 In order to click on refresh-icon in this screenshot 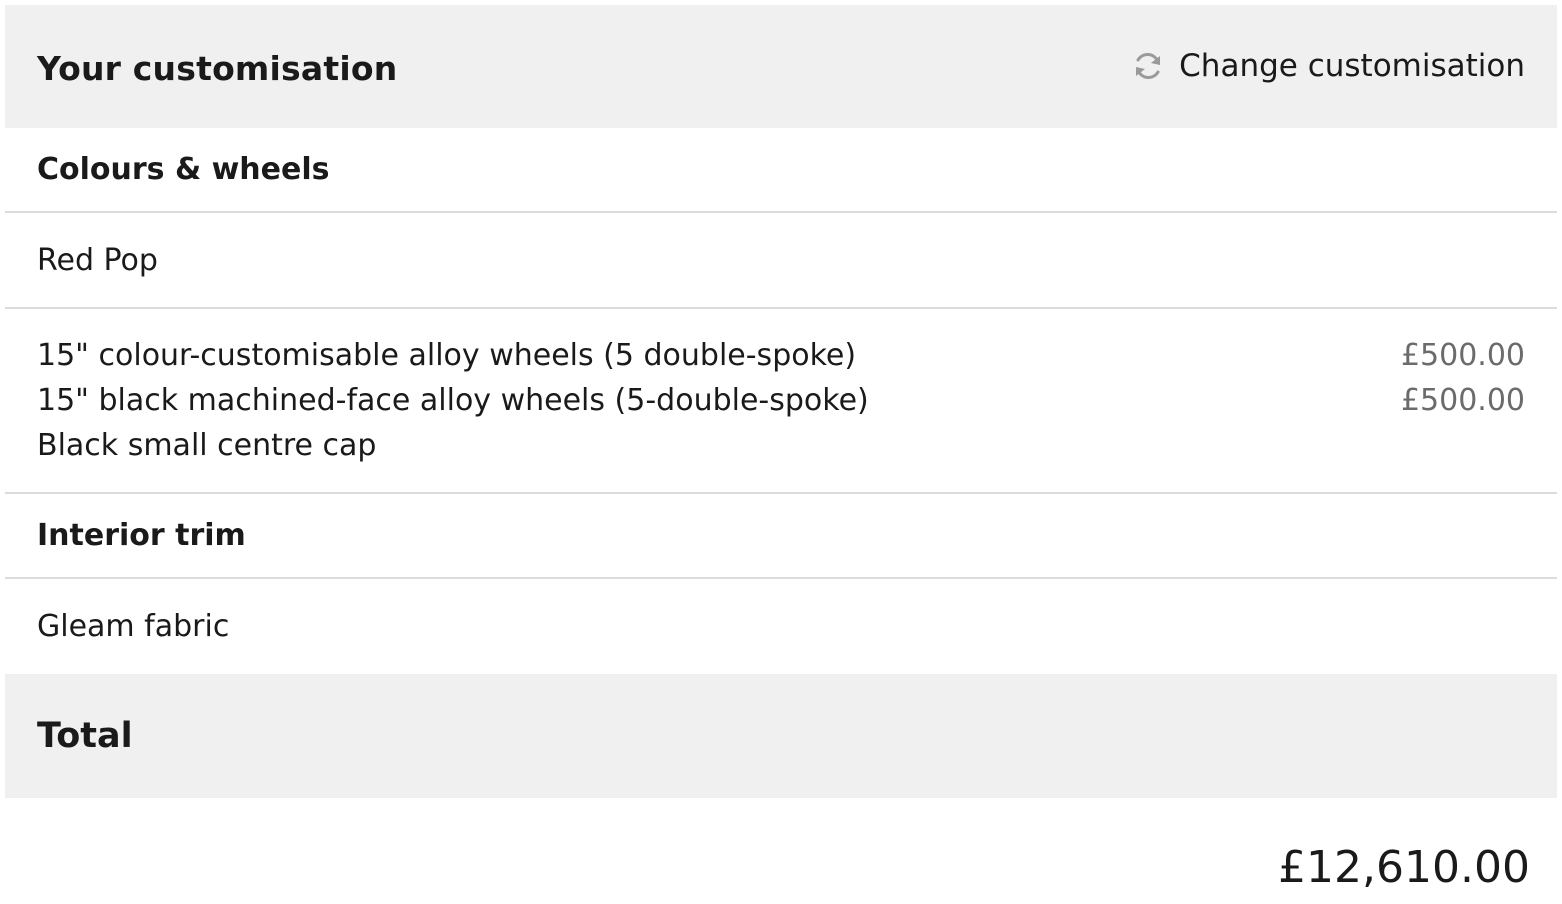, I will do `click(1148, 65)`.